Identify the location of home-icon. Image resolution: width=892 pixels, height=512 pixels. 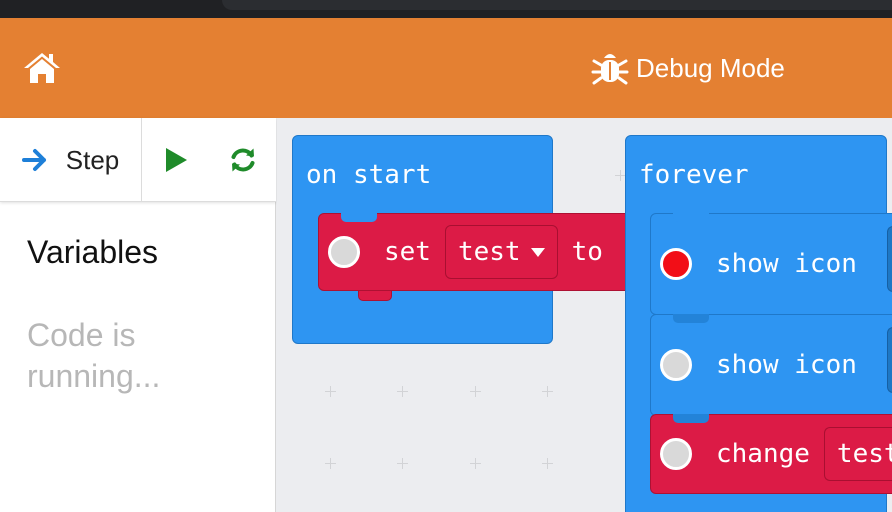
(42, 68).